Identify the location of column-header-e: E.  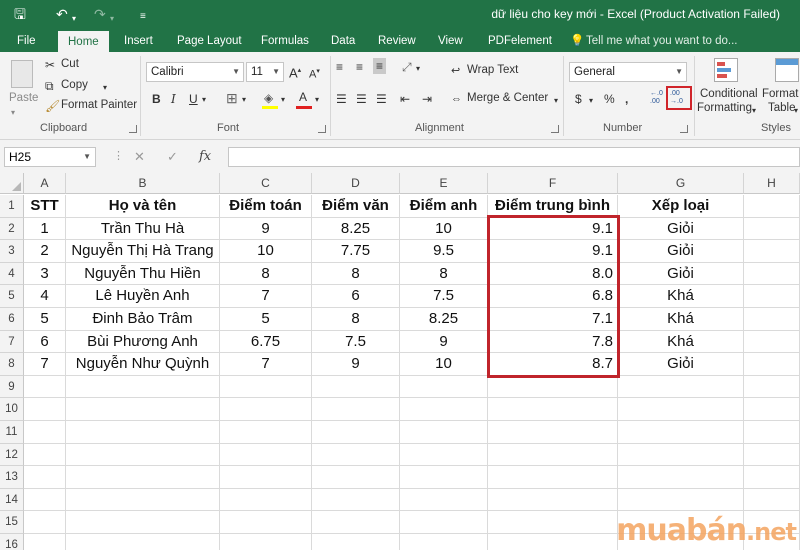
(444, 183).